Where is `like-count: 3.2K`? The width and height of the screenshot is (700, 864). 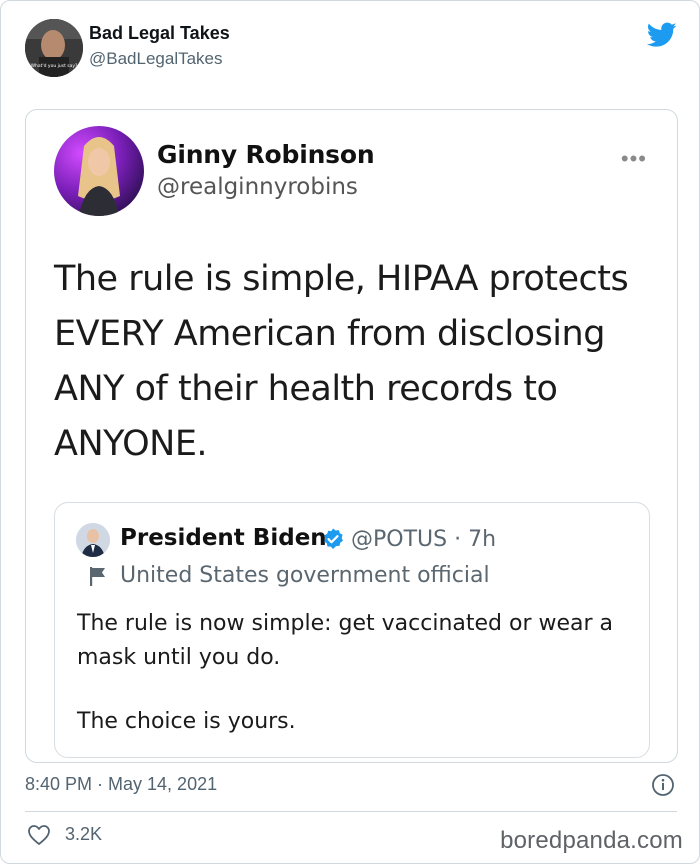 like-count: 3.2K is located at coordinates (83, 834).